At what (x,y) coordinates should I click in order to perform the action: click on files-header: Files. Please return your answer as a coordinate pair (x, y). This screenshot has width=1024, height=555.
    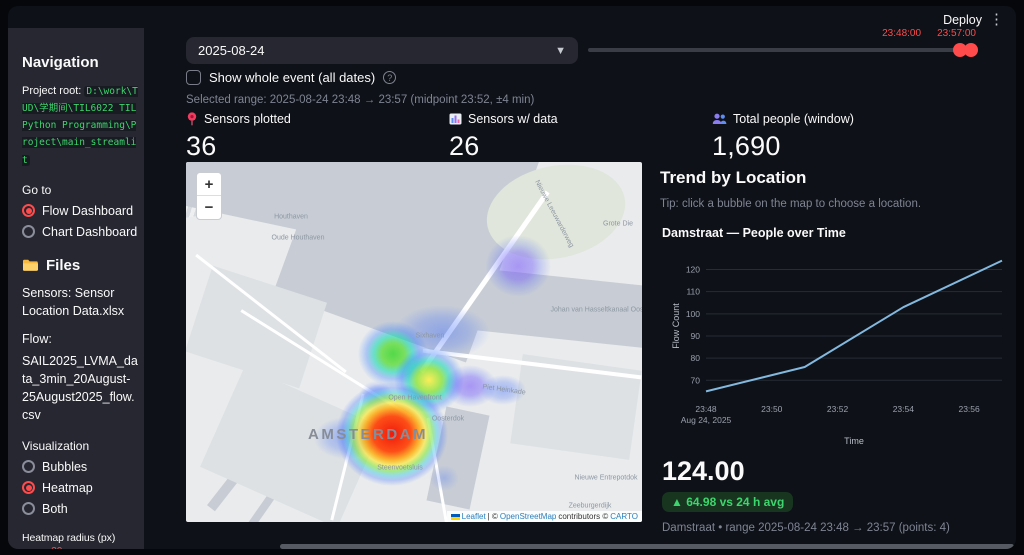
    Looking at the image, I should click on (80, 265).